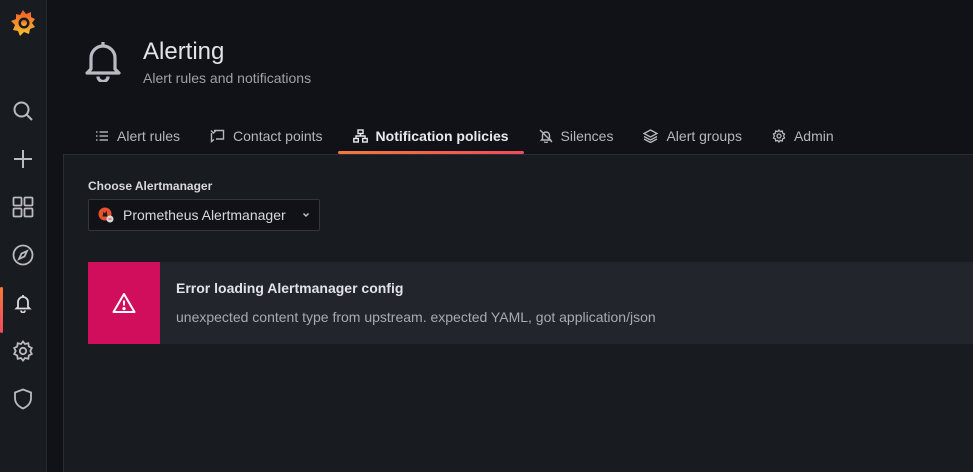  What do you see at coordinates (184, 51) in the screenshot?
I see `page-title: Alerting` at bounding box center [184, 51].